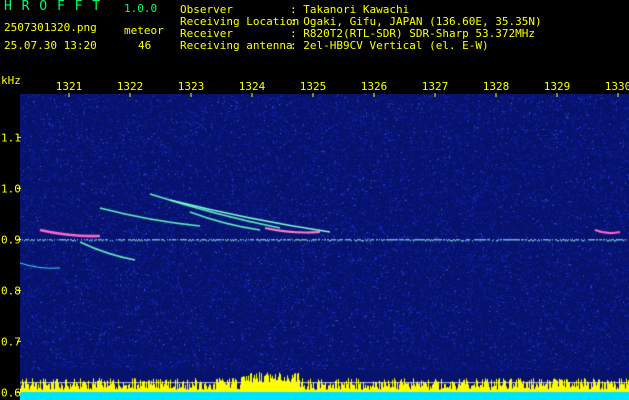  I want to click on app-title: H R O F F T, so click(53, 7).